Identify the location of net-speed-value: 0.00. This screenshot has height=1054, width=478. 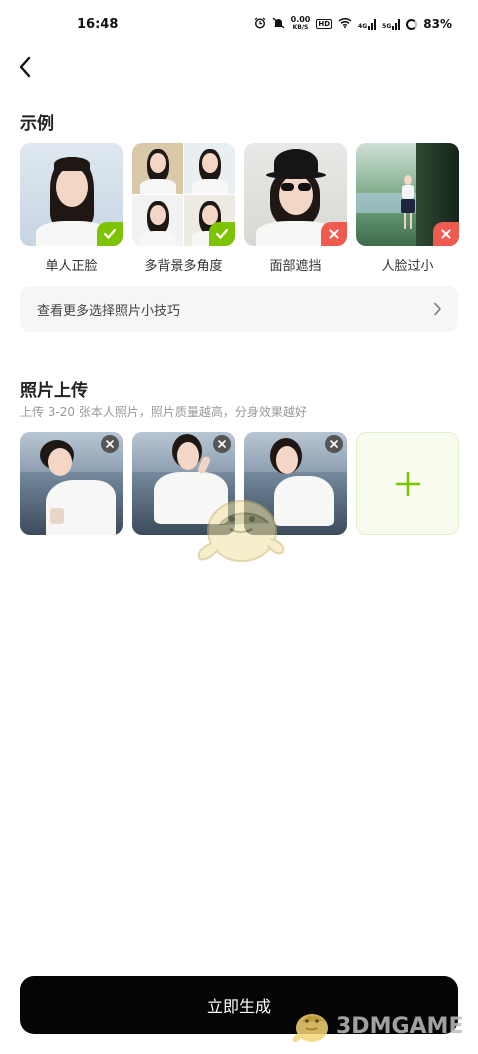
(300, 19).